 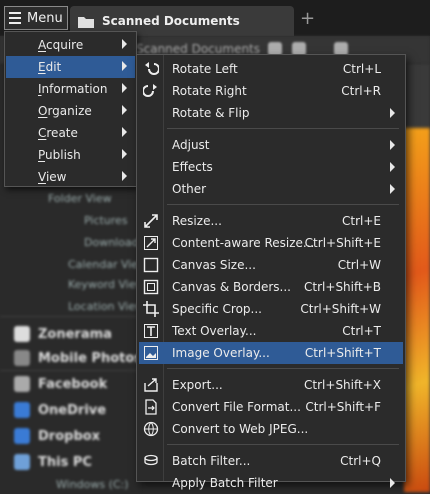 I want to click on tree-item: Windows (C:), so click(x=92, y=484).